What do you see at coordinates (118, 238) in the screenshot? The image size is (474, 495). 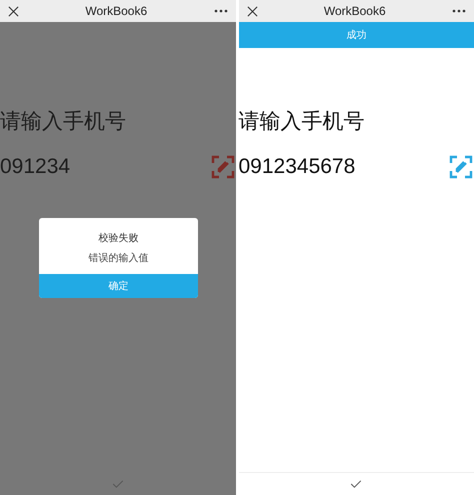 I see `dialog-title: 校验失败` at bounding box center [118, 238].